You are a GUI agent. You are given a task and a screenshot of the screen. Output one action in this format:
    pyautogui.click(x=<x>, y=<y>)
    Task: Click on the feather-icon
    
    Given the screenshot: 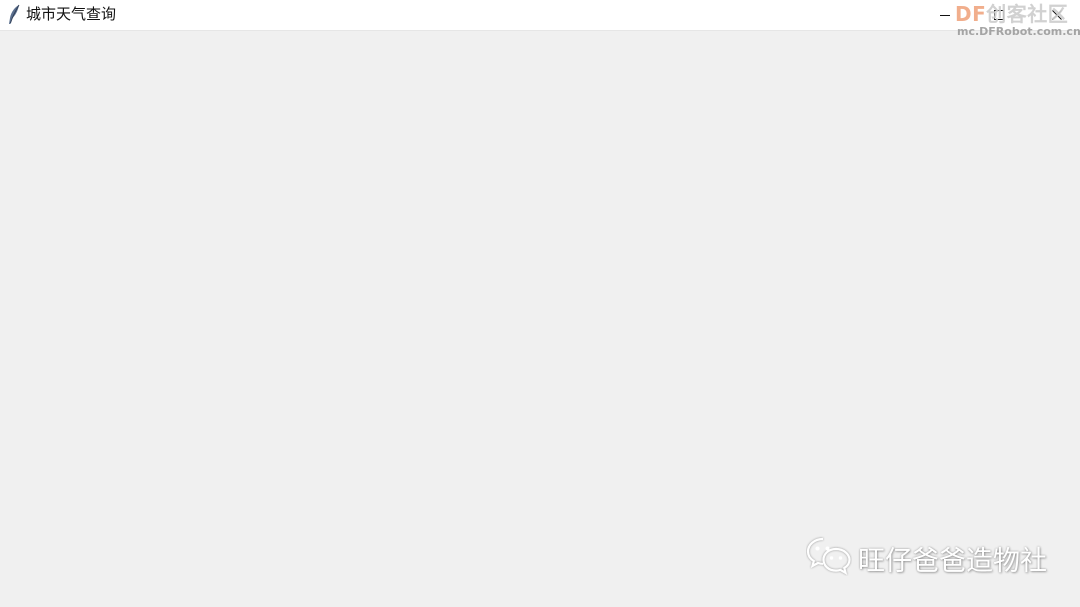 What is the action you would take?
    pyautogui.click(x=14, y=15)
    